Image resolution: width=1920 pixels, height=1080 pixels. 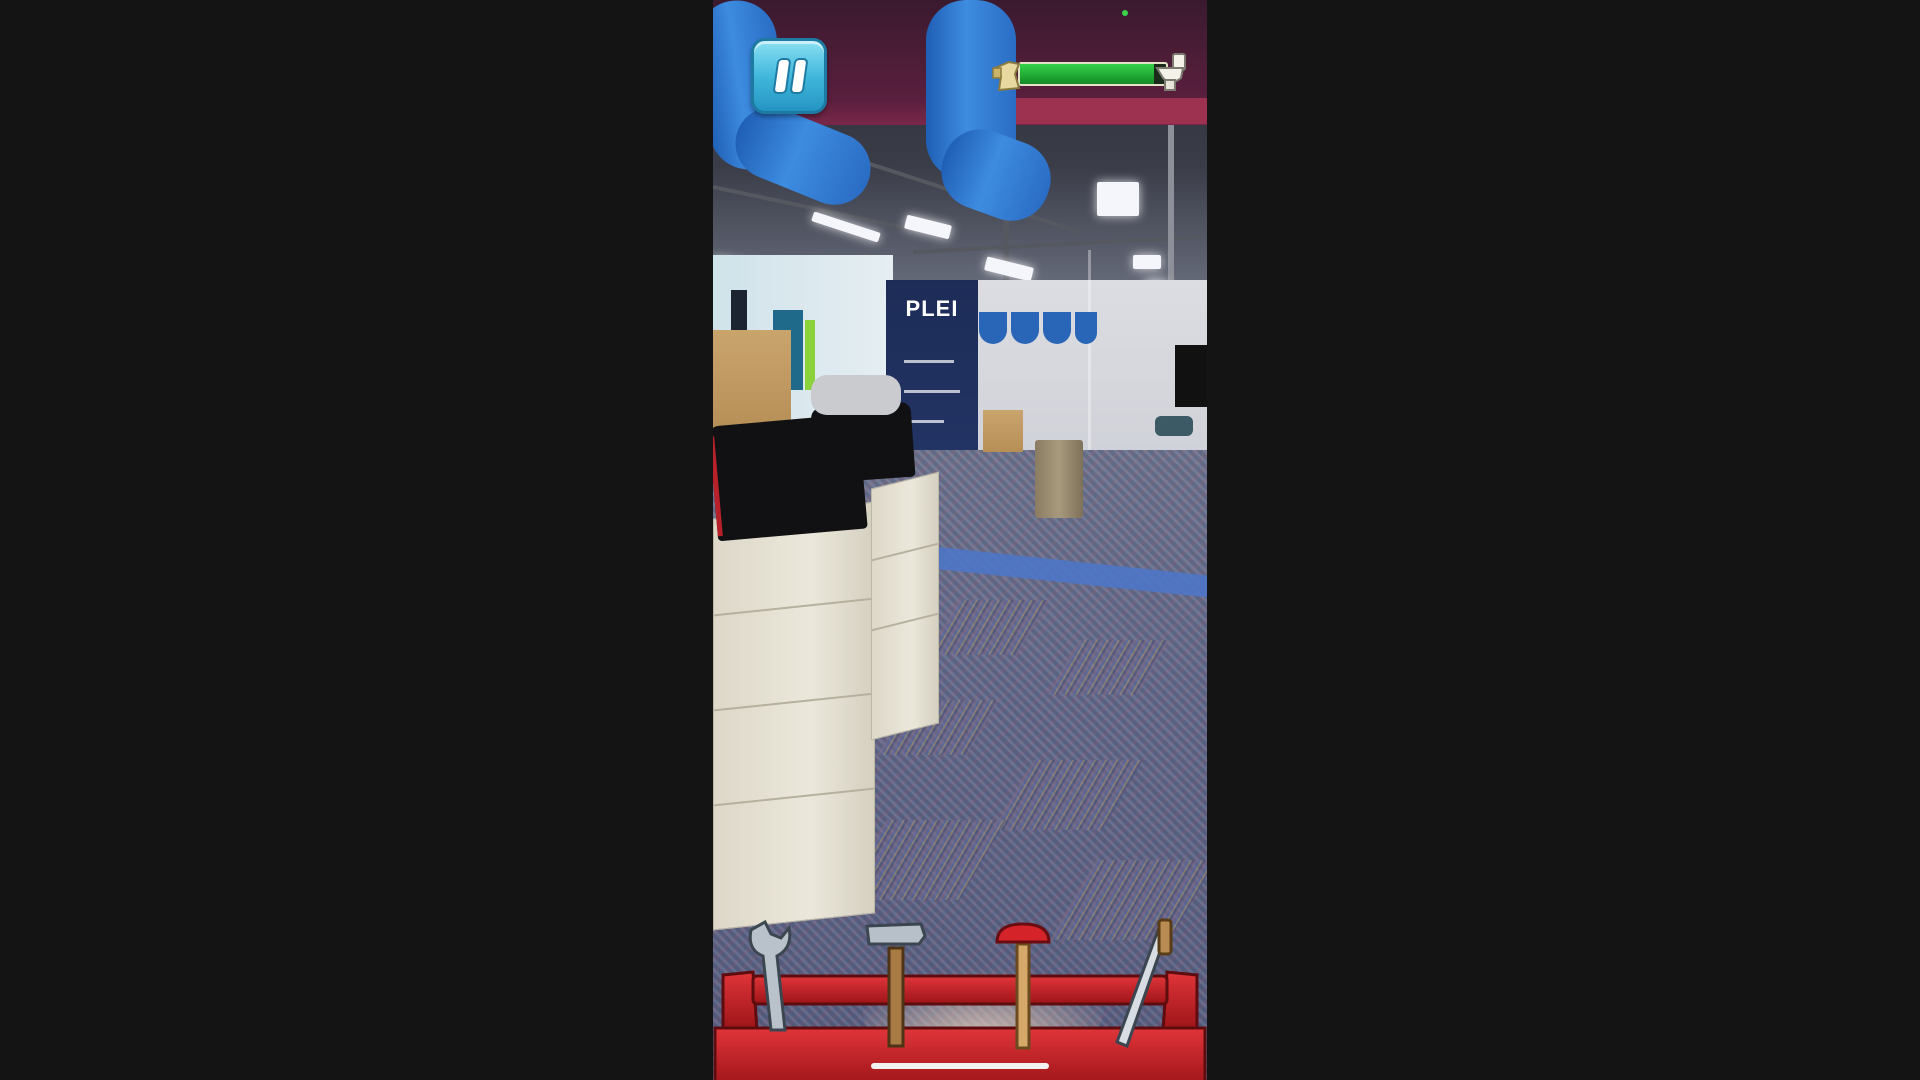 I want to click on ceiling-pipe, so click(x=1171, y=210).